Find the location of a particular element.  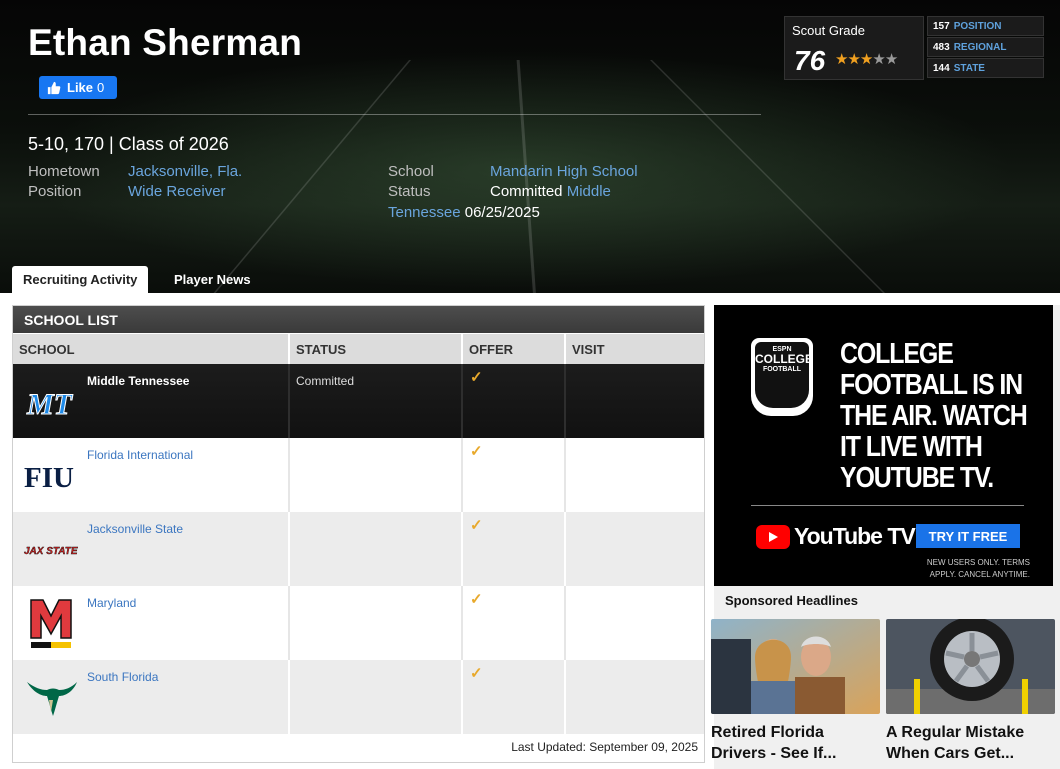

status-value-cont: Tennessee 06/25/2025 is located at coordinates (464, 212).